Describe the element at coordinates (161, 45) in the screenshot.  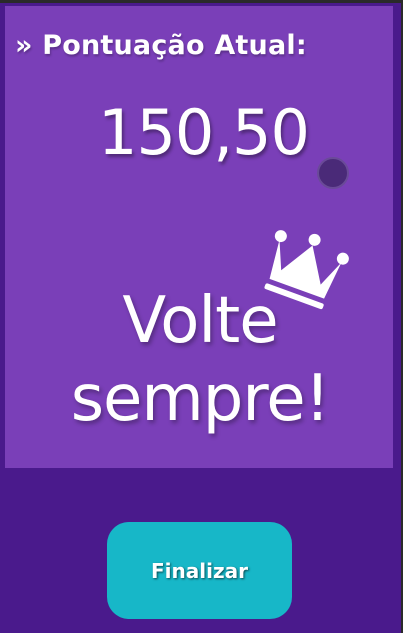
I see `score-title: » Pontuação Atual:` at that location.